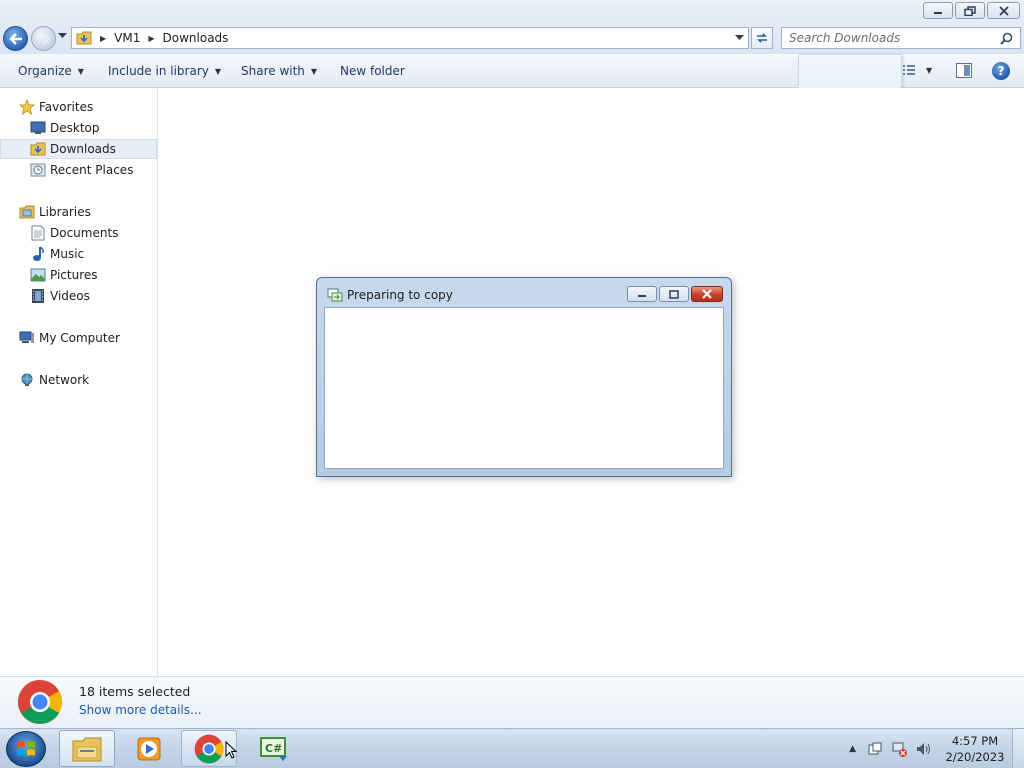 This screenshot has height=768, width=1024. I want to click on minimize-button, so click(938, 10).